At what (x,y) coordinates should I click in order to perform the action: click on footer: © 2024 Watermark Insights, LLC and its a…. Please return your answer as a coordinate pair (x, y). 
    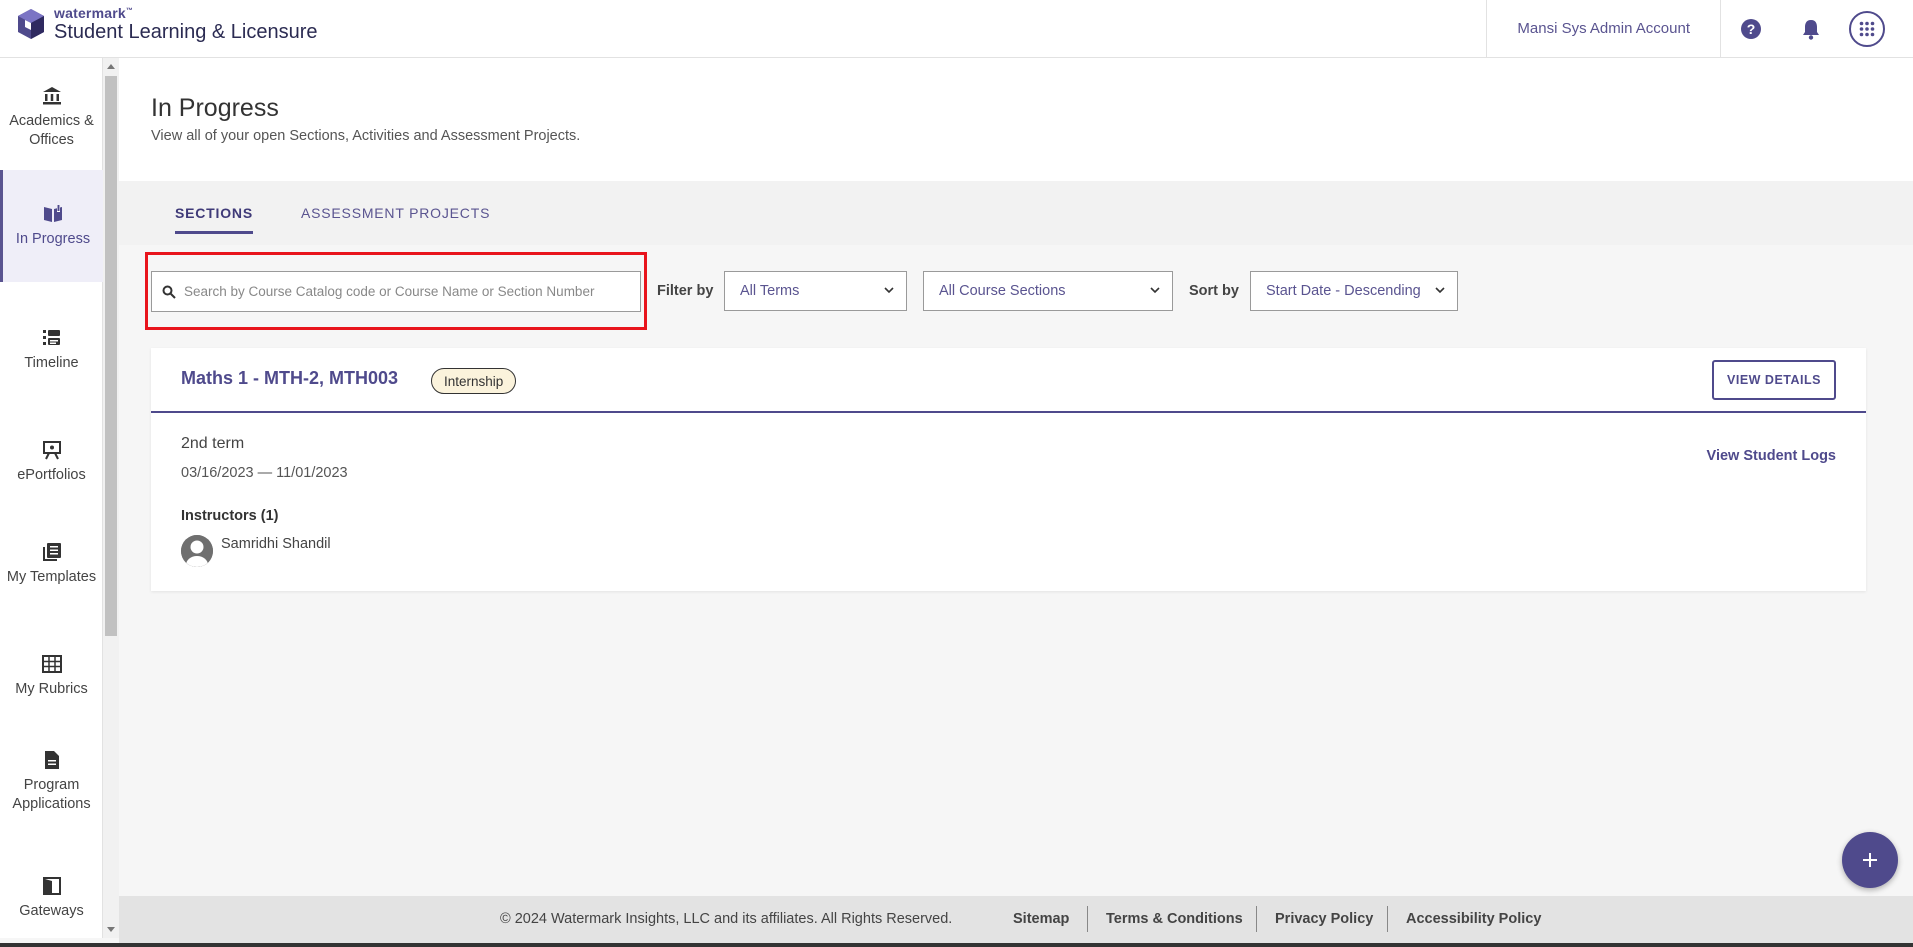
    Looking at the image, I should click on (1016, 919).